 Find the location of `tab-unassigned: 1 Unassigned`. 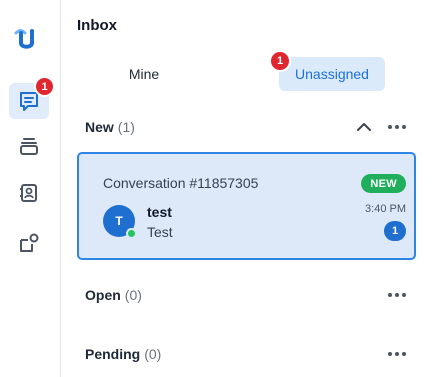

tab-unassigned: 1 Unassigned is located at coordinates (327, 70).